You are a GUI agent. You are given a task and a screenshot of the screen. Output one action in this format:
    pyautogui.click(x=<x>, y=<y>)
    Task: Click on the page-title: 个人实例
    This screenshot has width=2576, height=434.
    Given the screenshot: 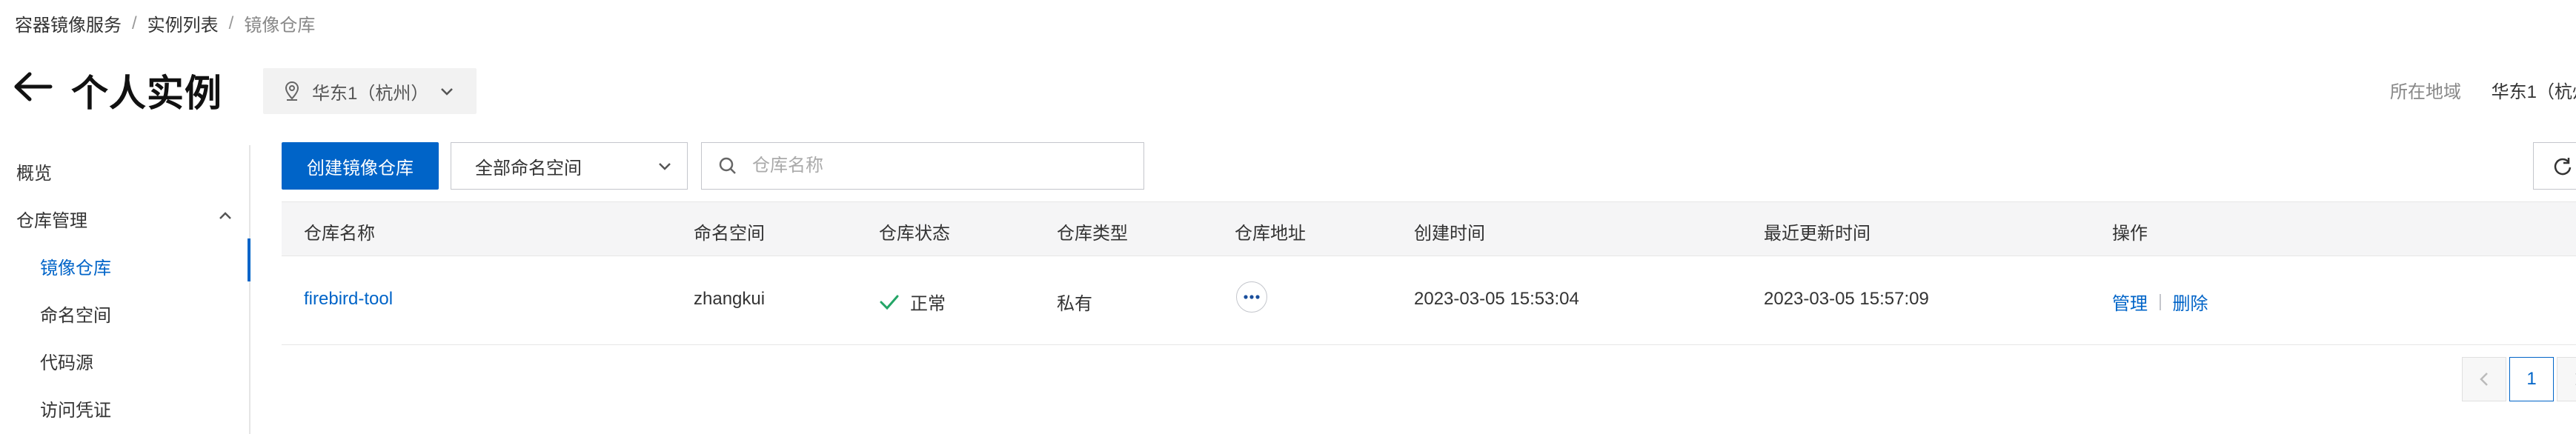 What is the action you would take?
    pyautogui.click(x=146, y=94)
    